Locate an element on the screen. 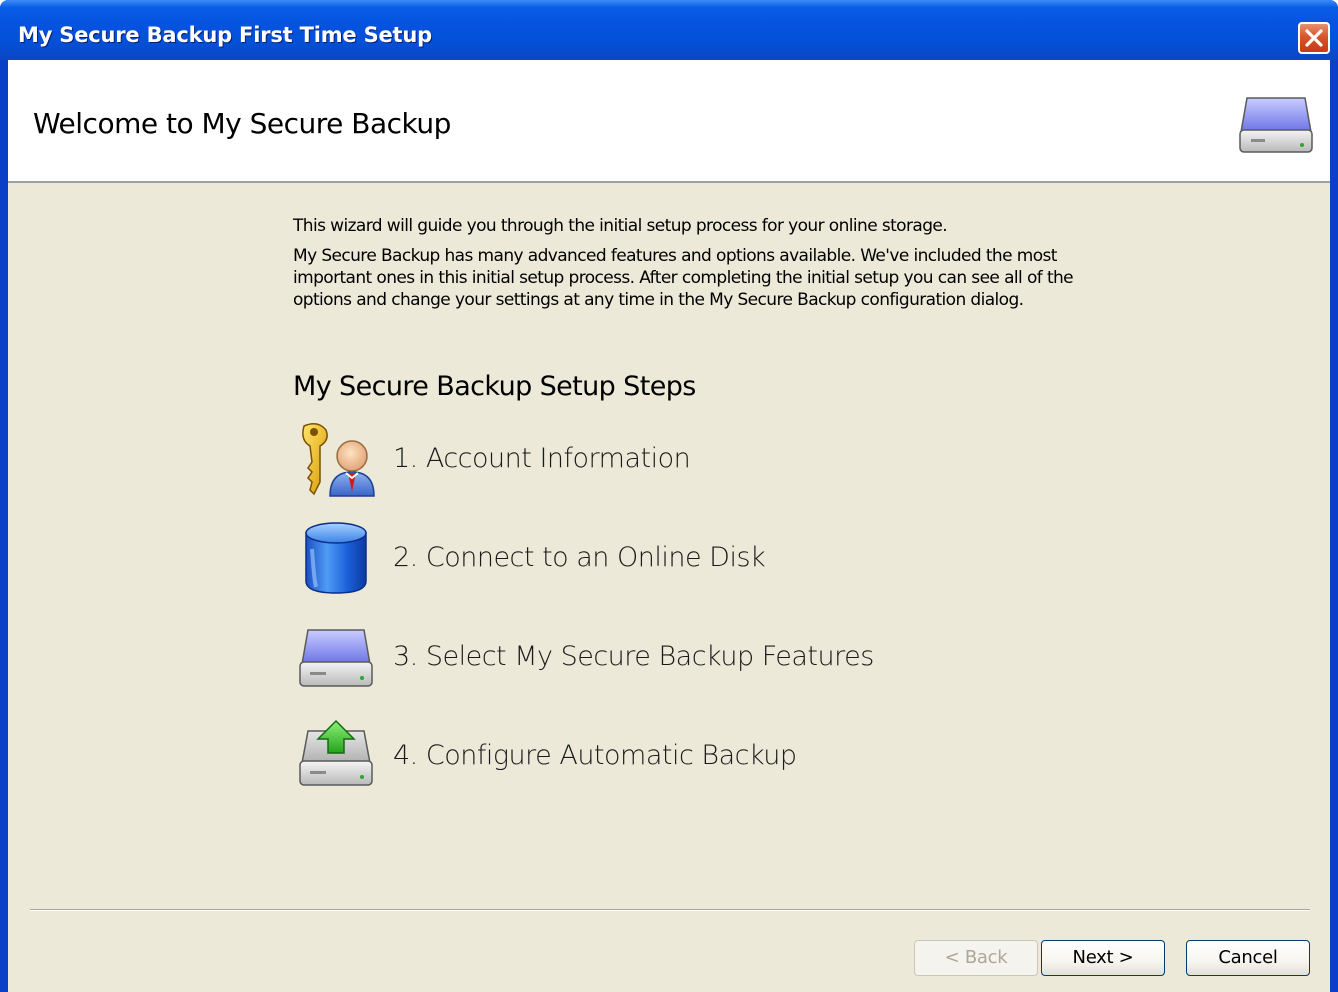  back-button: < Back is located at coordinates (976, 958).